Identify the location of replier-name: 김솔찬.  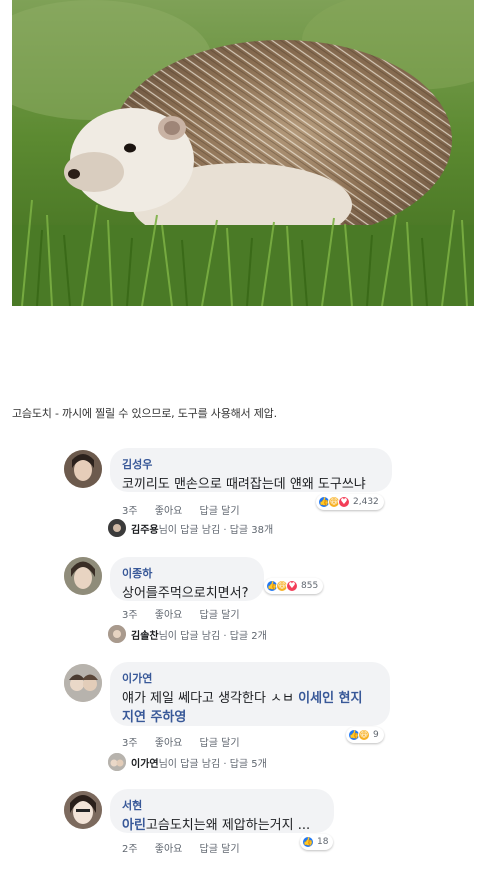
(145, 634).